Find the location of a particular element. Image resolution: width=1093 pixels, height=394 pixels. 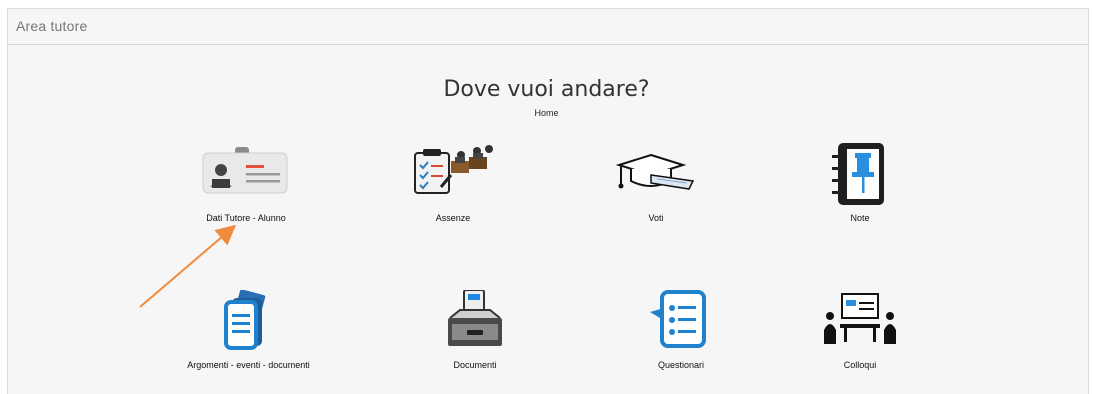

tile-argomenti-eventi-documenti: Argomenti - eventi - documenti is located at coordinates (248, 335).